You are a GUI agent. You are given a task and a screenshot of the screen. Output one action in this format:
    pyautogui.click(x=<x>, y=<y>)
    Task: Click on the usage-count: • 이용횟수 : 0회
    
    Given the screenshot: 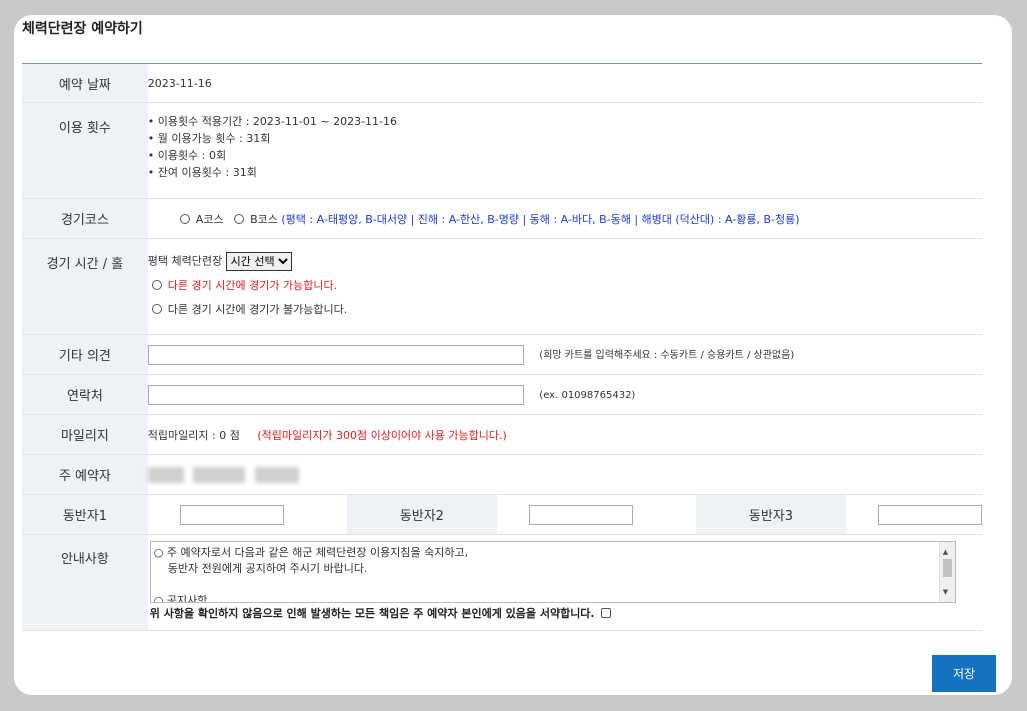 What is the action you would take?
    pyautogui.click(x=187, y=155)
    